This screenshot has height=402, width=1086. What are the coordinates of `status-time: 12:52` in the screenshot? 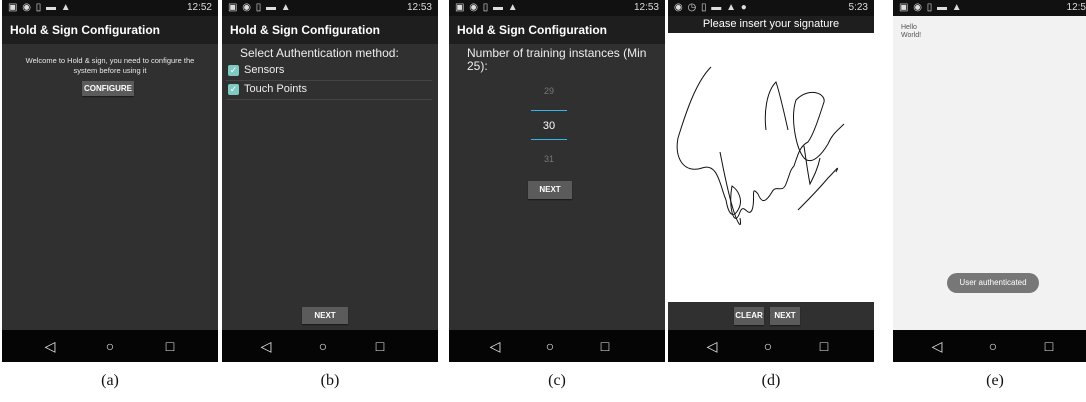 It's located at (199, 7).